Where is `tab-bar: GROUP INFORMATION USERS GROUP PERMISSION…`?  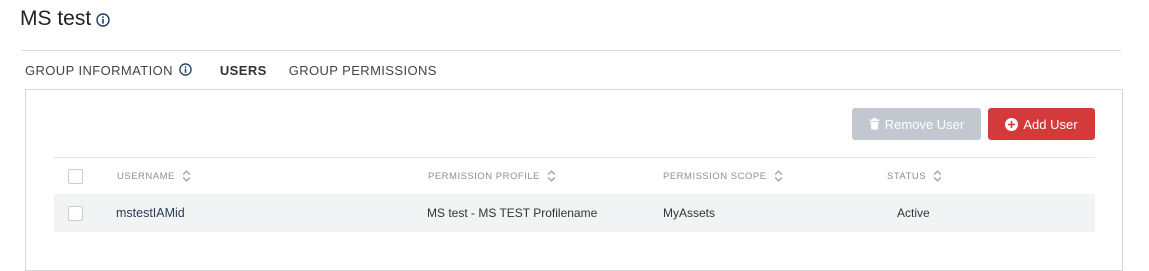
tab-bar: GROUP INFORMATION USERS GROUP PERMISSION… is located at coordinates (242, 78).